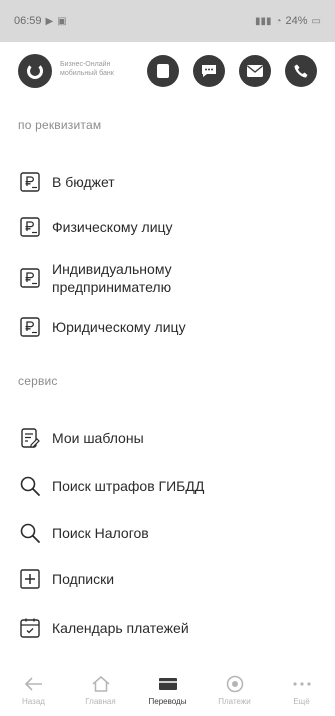  I want to click on phone-icon, so click(301, 71).